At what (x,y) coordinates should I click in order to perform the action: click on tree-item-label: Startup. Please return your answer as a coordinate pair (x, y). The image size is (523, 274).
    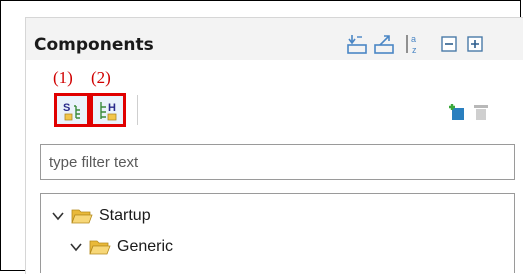
    Looking at the image, I should click on (125, 215).